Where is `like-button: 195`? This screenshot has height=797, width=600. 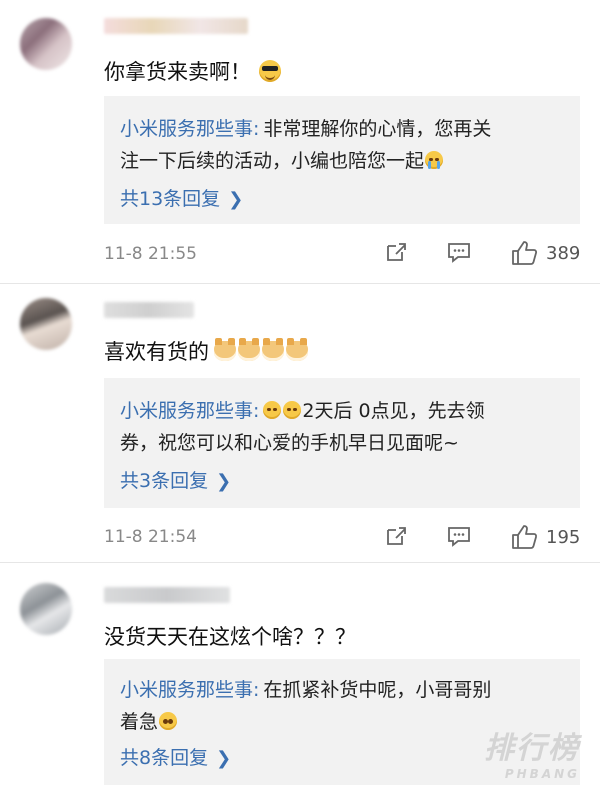
like-button: 195 is located at coordinates (545, 537).